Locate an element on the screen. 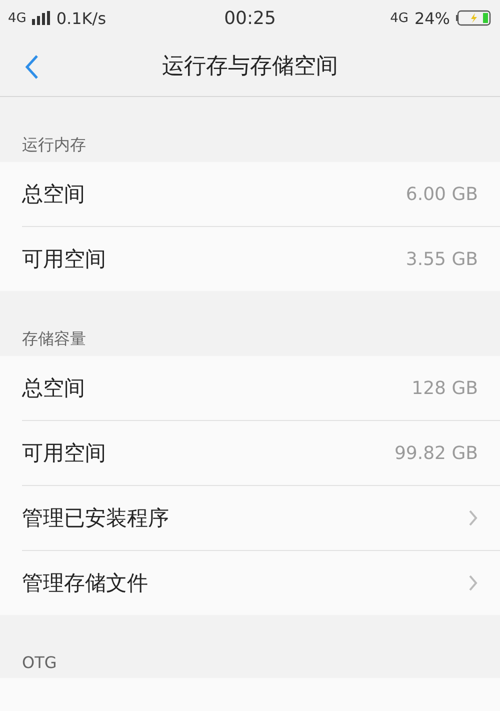  back-icon is located at coordinates (32, 67).